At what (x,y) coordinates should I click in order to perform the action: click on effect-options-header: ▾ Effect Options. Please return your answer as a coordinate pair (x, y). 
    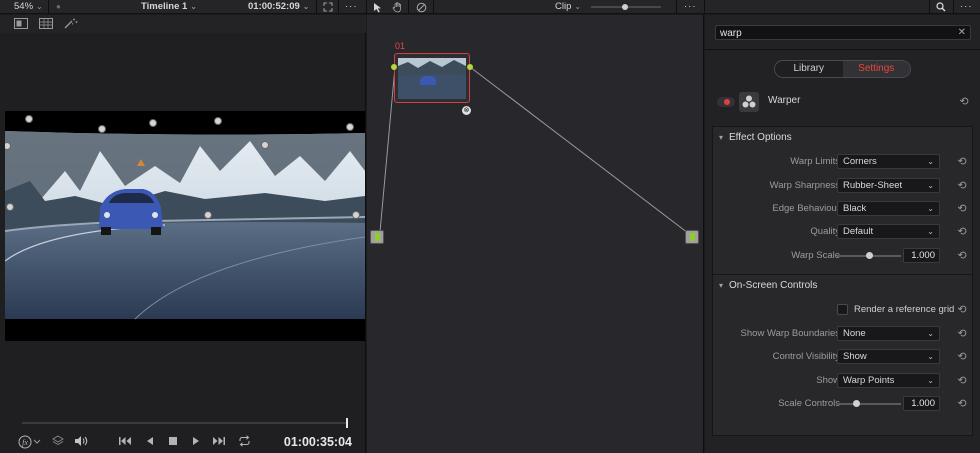
    Looking at the image, I should click on (842, 138).